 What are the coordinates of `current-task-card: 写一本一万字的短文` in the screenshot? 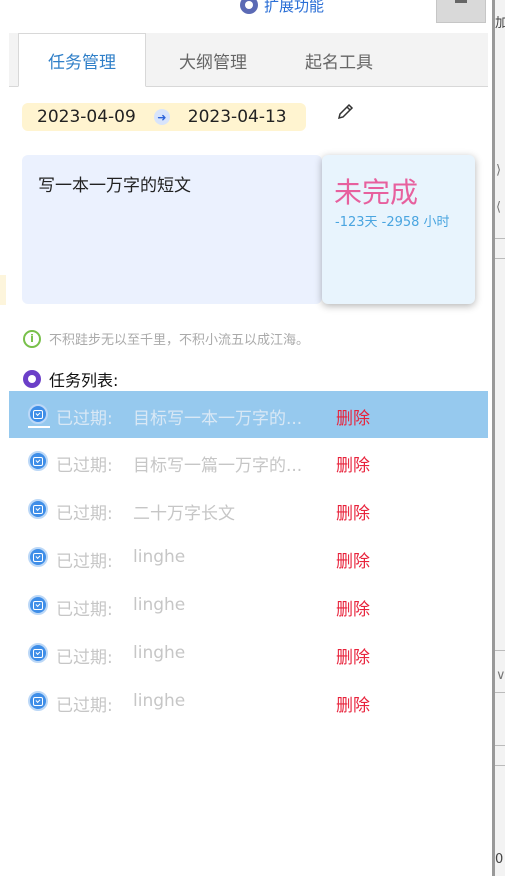 It's located at (172, 229).